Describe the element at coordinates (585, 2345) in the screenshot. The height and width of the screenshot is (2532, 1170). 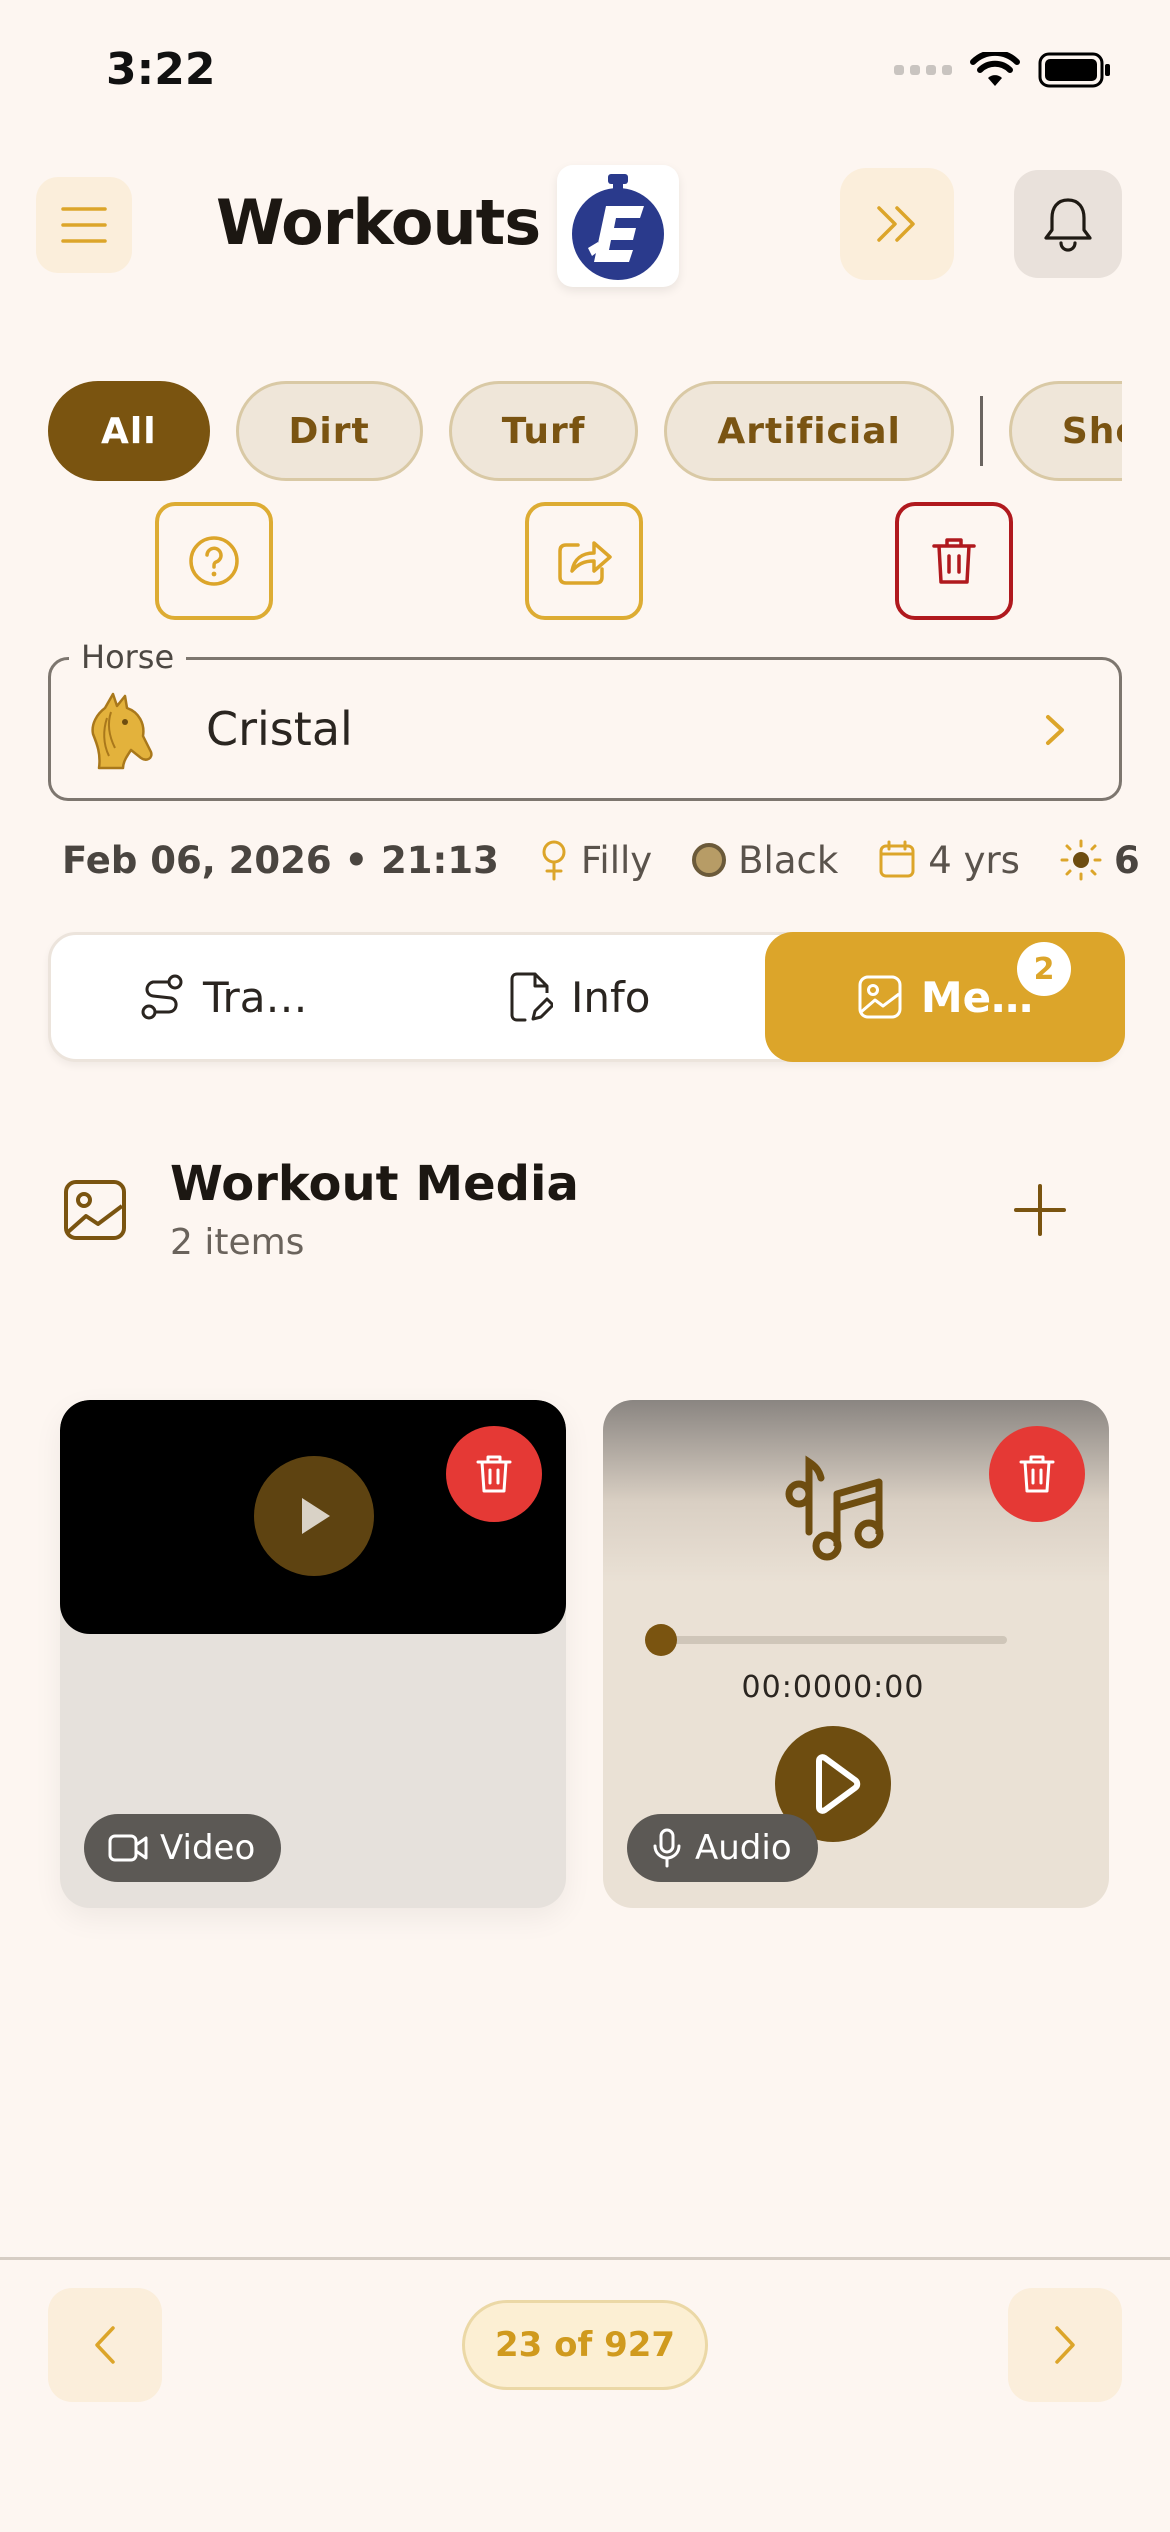
I see `workout-pager: 23 of 927` at that location.